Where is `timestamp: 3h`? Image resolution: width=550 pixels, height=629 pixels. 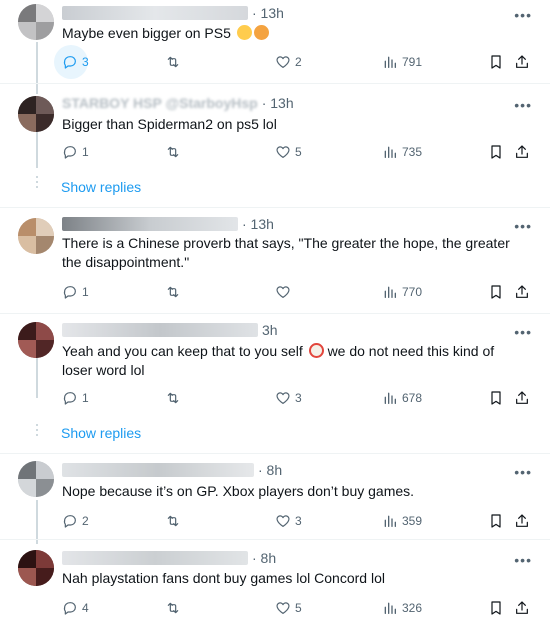 timestamp: 3h is located at coordinates (270, 330).